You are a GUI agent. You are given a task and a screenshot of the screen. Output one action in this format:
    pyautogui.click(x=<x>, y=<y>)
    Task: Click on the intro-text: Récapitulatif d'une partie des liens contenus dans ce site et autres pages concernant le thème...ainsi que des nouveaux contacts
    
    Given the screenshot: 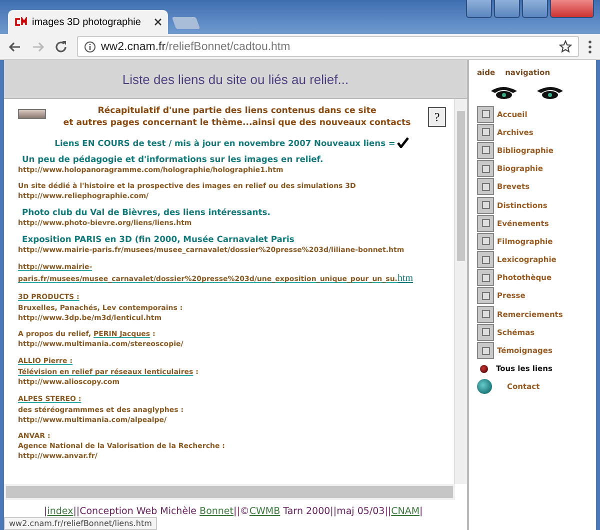 What is the action you would take?
    pyautogui.click(x=237, y=117)
    